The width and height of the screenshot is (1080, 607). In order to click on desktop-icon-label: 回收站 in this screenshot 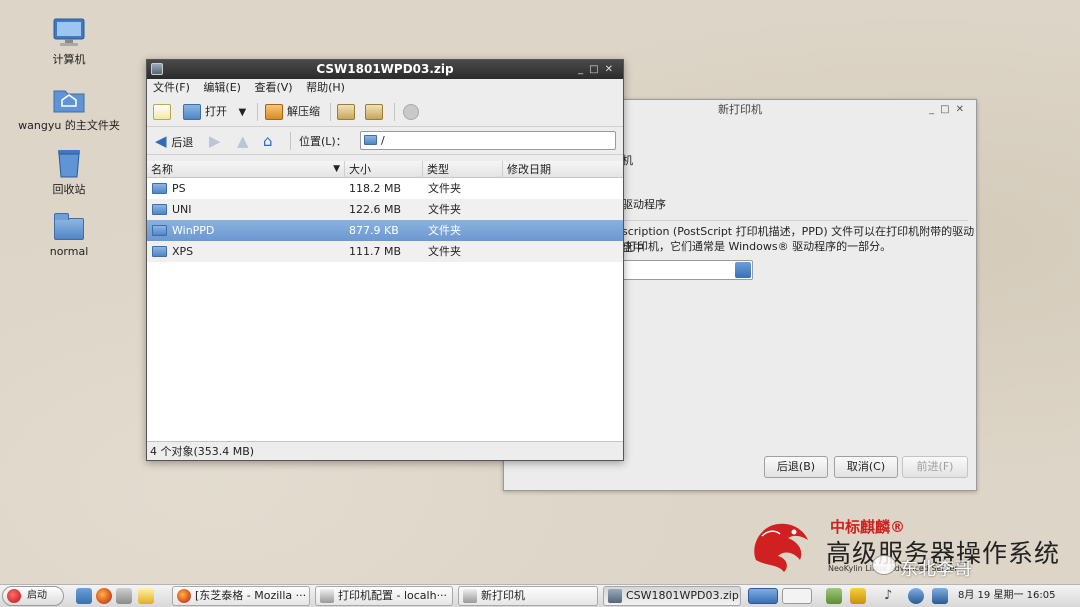, I will do `click(69, 189)`.